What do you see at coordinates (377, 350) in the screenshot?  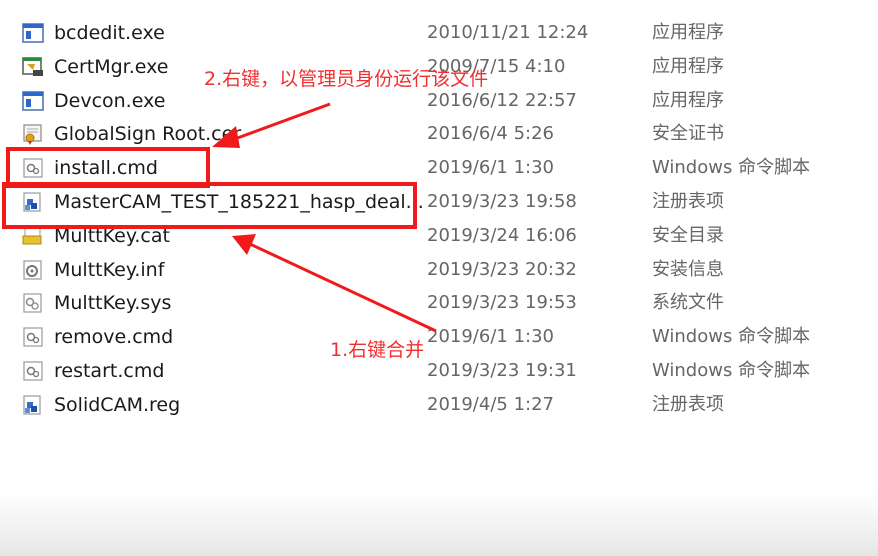 I see `annotation-step1: 1.右键合并` at bounding box center [377, 350].